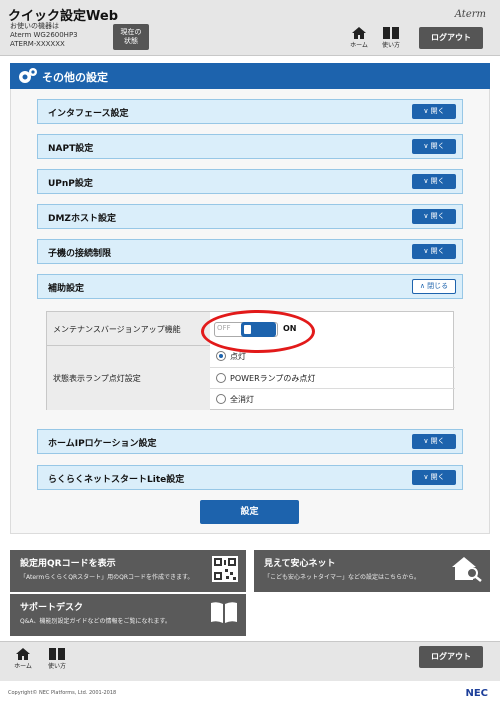  What do you see at coordinates (249, 512) in the screenshot?
I see `submit-button: 設定` at bounding box center [249, 512].